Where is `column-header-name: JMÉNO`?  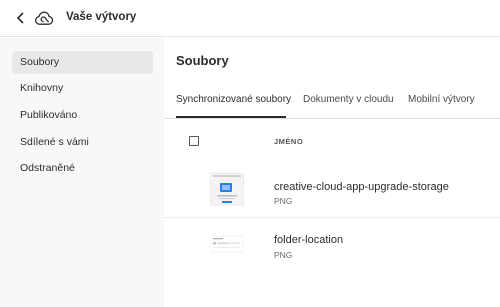
column-header-name: JMÉNO is located at coordinates (288, 141).